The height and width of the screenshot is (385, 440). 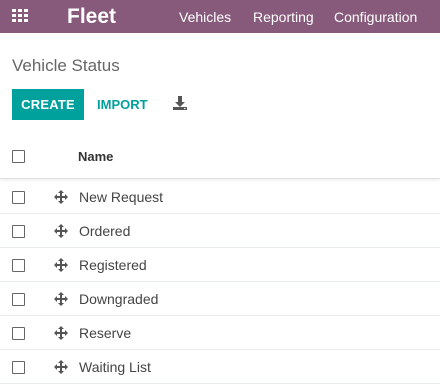 I want to click on table-row: Registered, so click(x=220, y=265).